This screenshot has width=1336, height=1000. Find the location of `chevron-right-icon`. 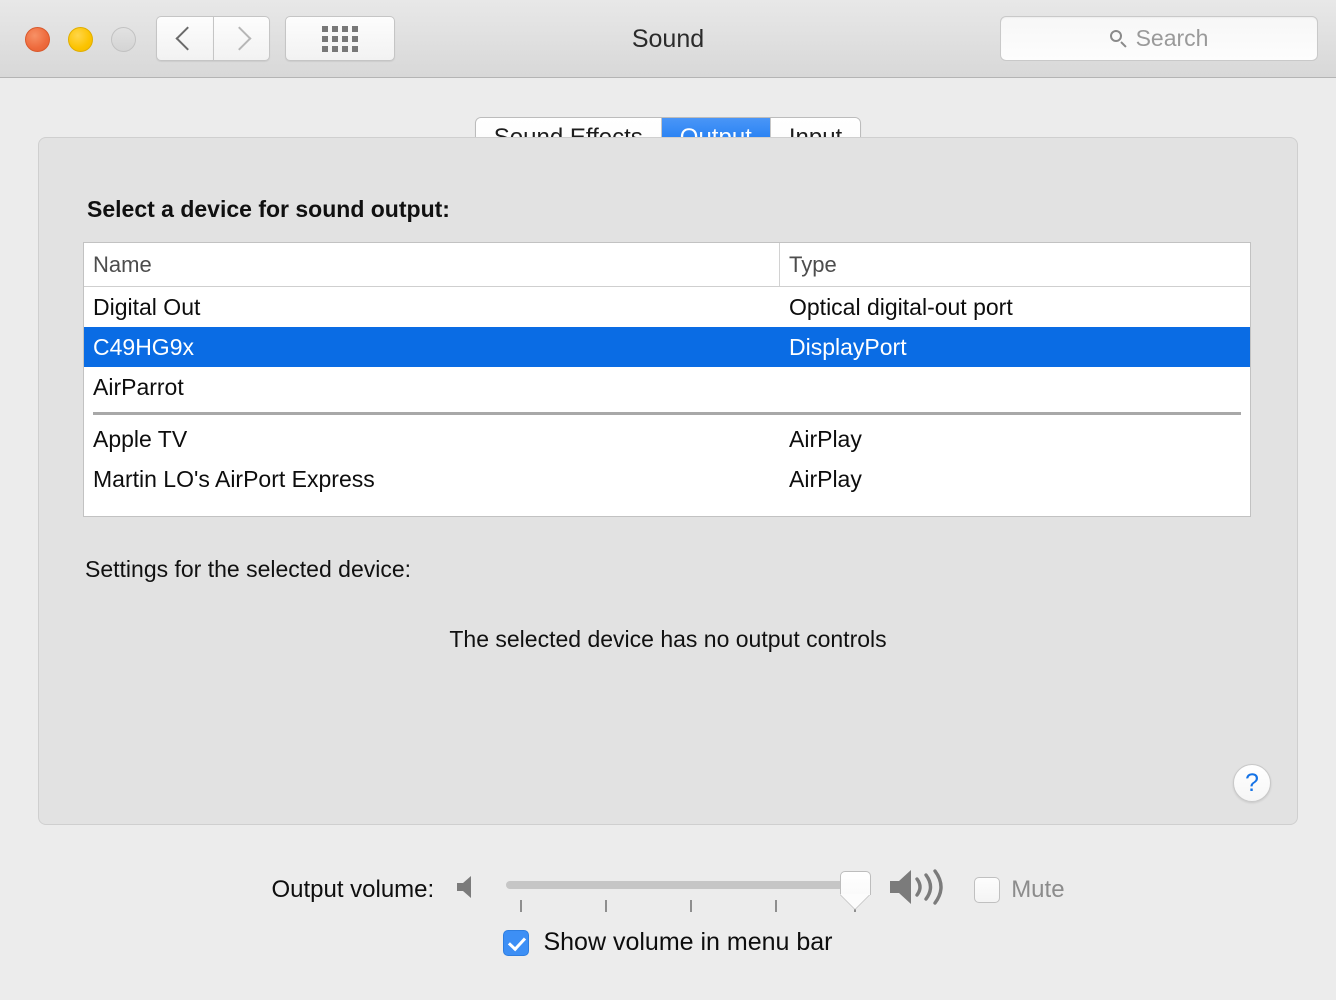

chevron-right-icon is located at coordinates (239, 38).